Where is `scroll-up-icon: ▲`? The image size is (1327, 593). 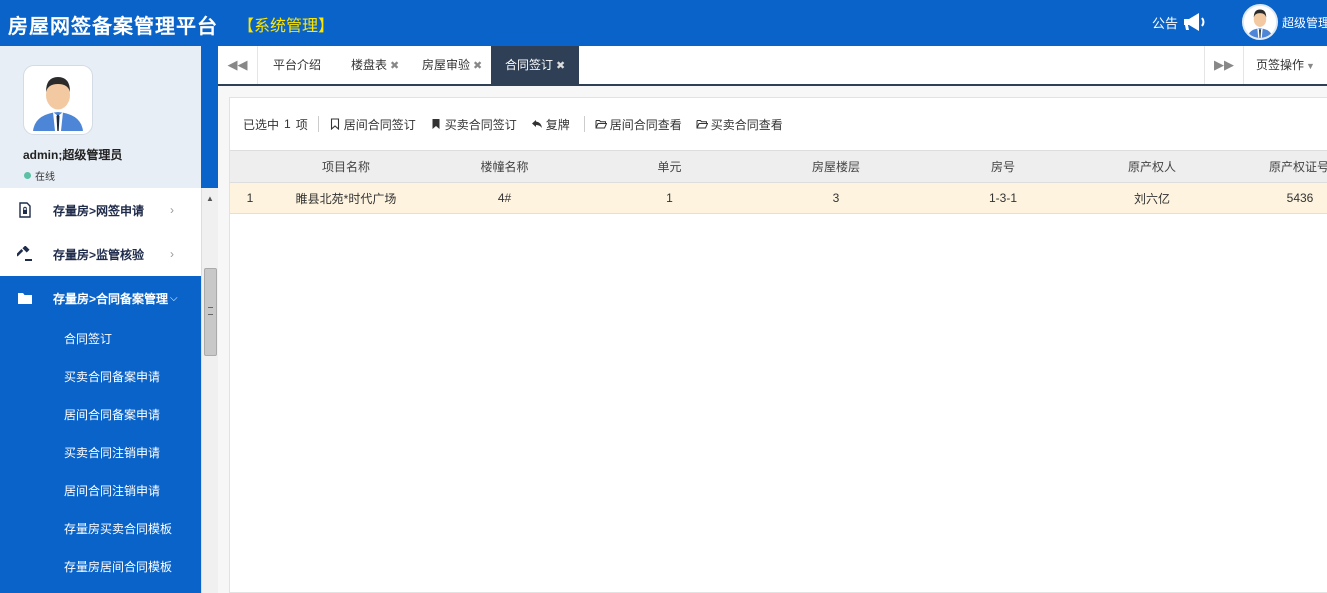 scroll-up-icon: ▲ is located at coordinates (210, 198).